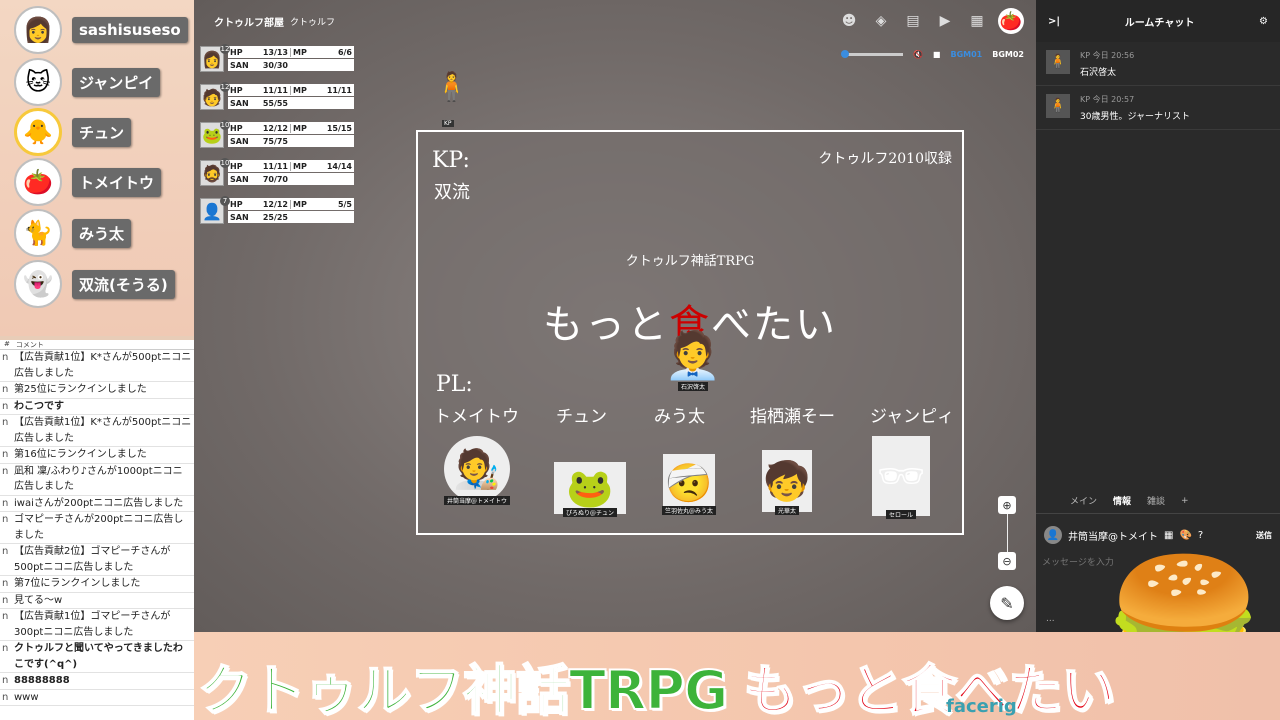 This screenshot has width=1280, height=720. I want to click on collapse-icon: >|, so click(1054, 21).